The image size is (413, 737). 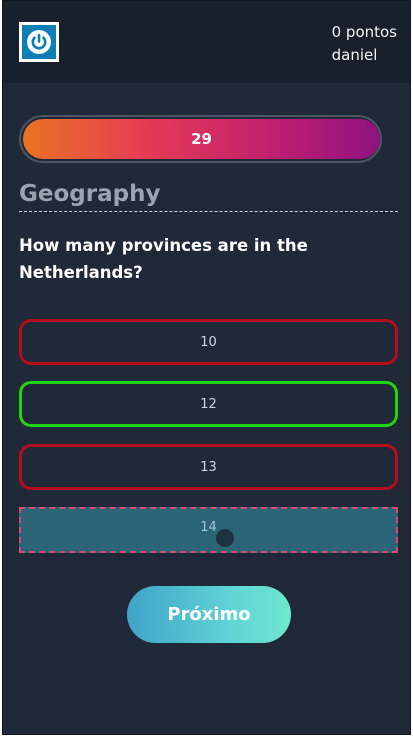 I want to click on answer-label: 14, so click(x=208, y=527).